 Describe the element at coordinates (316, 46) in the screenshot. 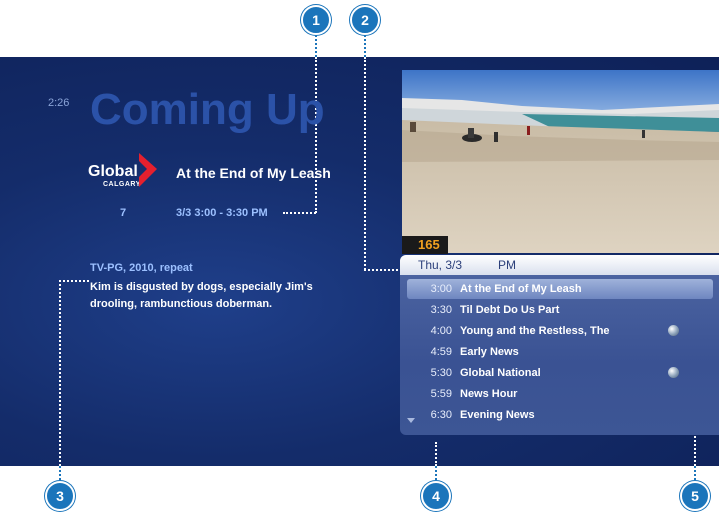

I see `callout-1-leader` at that location.